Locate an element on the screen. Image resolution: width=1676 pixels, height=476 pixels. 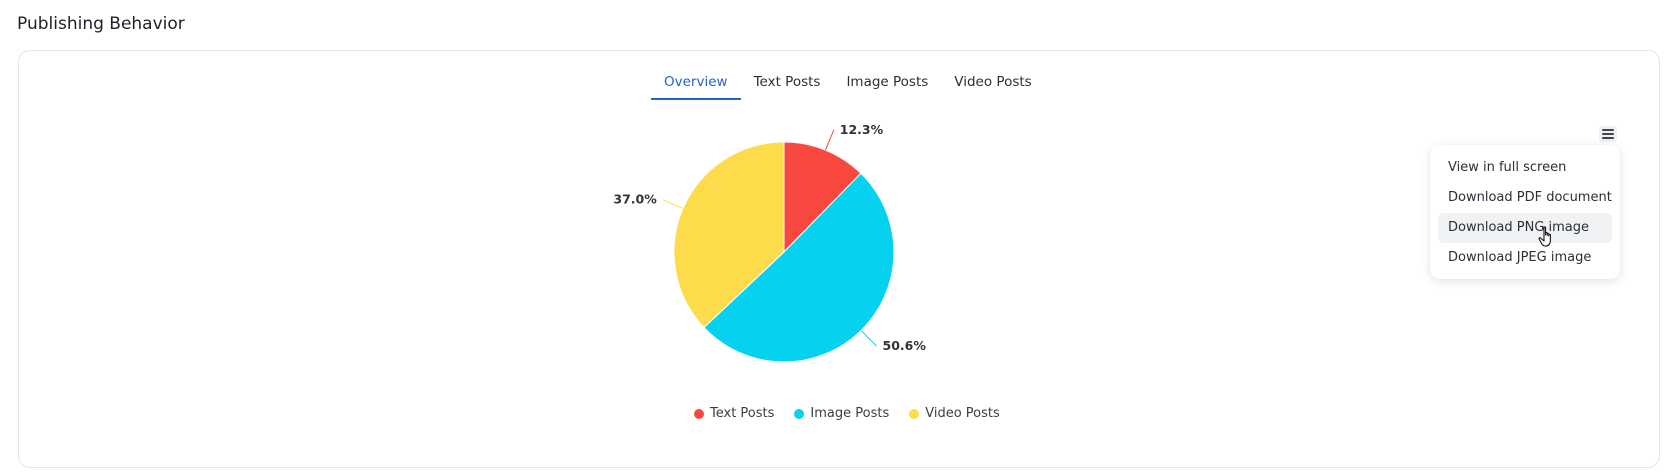
data-label-text-posts: 12.3% is located at coordinates (862, 129).